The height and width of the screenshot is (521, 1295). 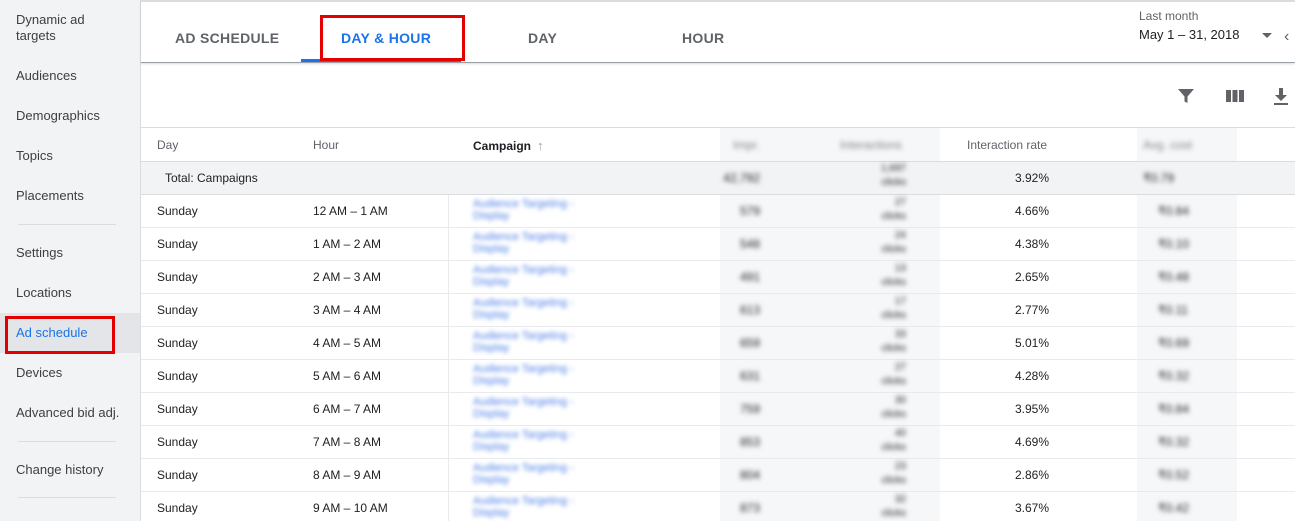 What do you see at coordinates (703, 38) in the screenshot?
I see `tab-hour: HOUR` at bounding box center [703, 38].